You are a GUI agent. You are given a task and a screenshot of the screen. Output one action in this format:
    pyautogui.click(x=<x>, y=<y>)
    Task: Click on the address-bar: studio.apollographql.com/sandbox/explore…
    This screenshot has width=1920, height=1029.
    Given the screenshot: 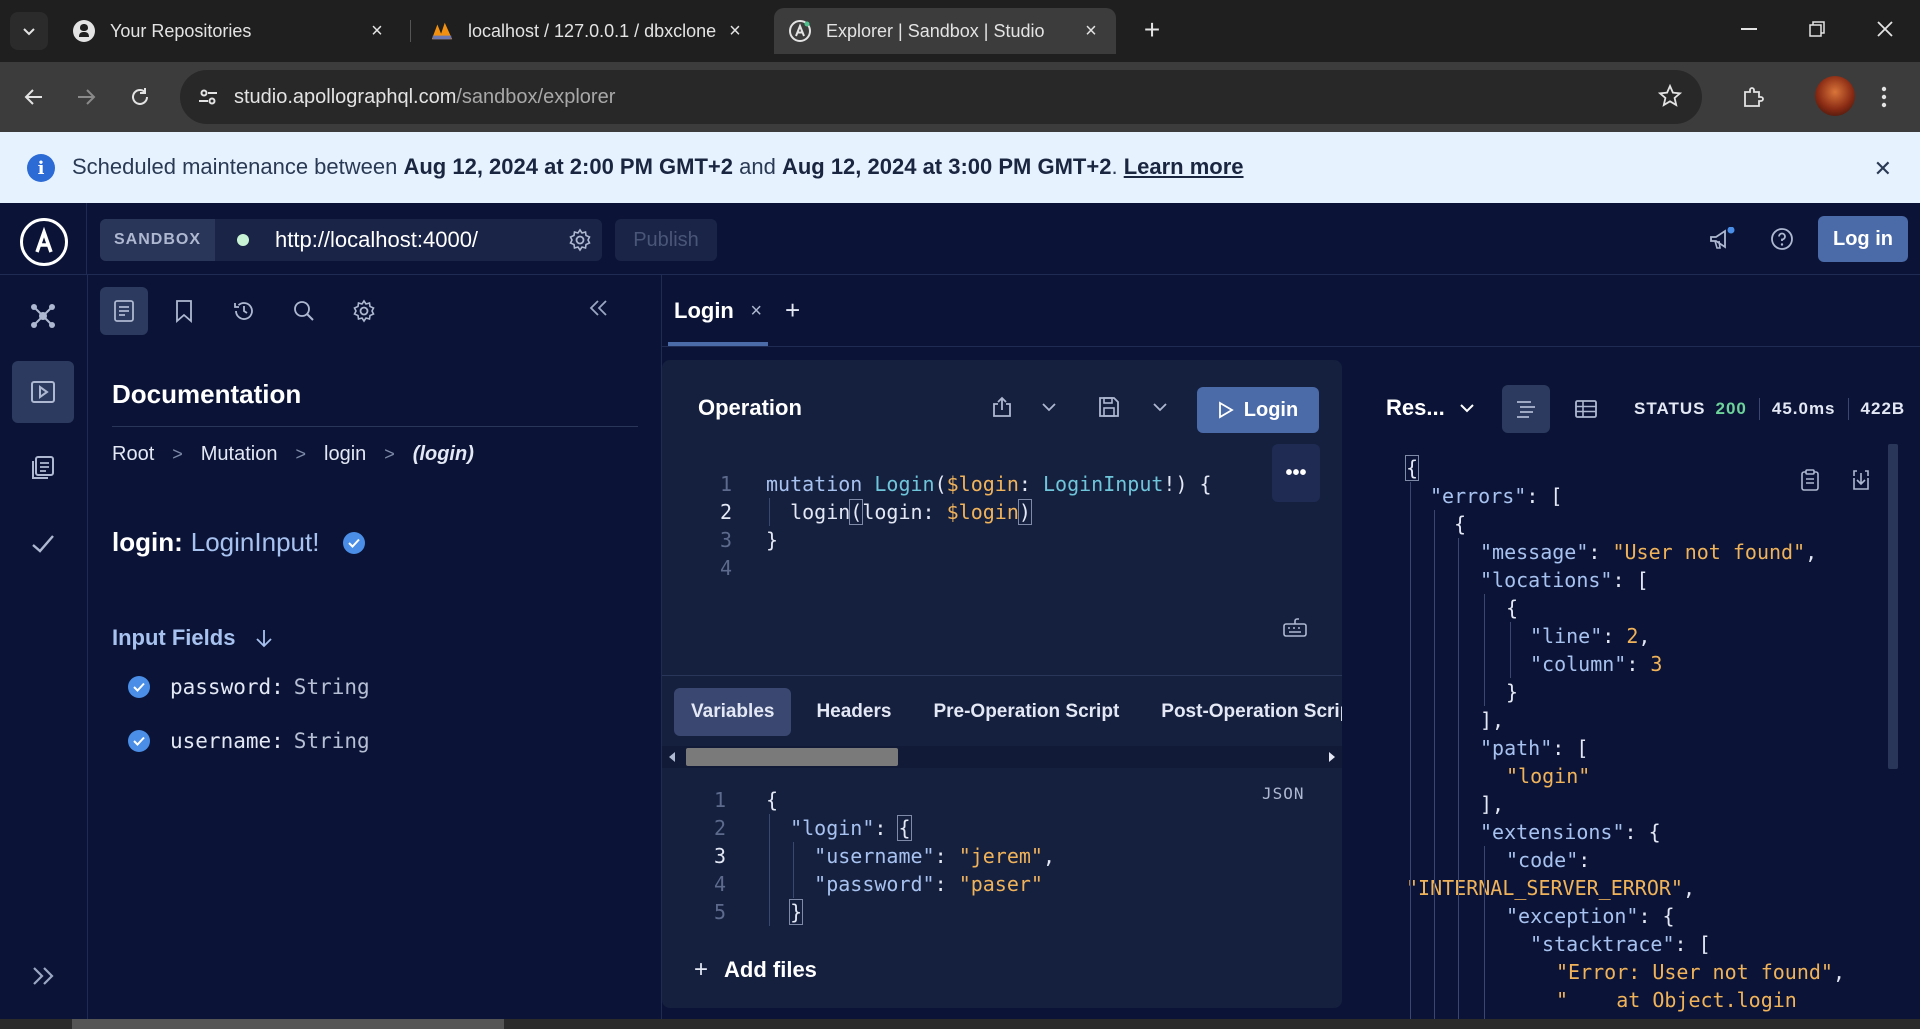 What is the action you would take?
    pyautogui.click(x=941, y=97)
    